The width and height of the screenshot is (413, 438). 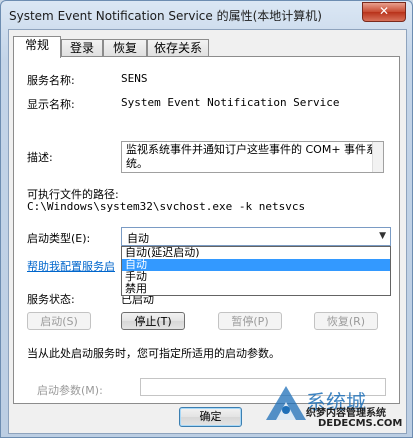 What do you see at coordinates (382, 236) in the screenshot?
I see `chevron-down-icon: ▼` at bounding box center [382, 236].